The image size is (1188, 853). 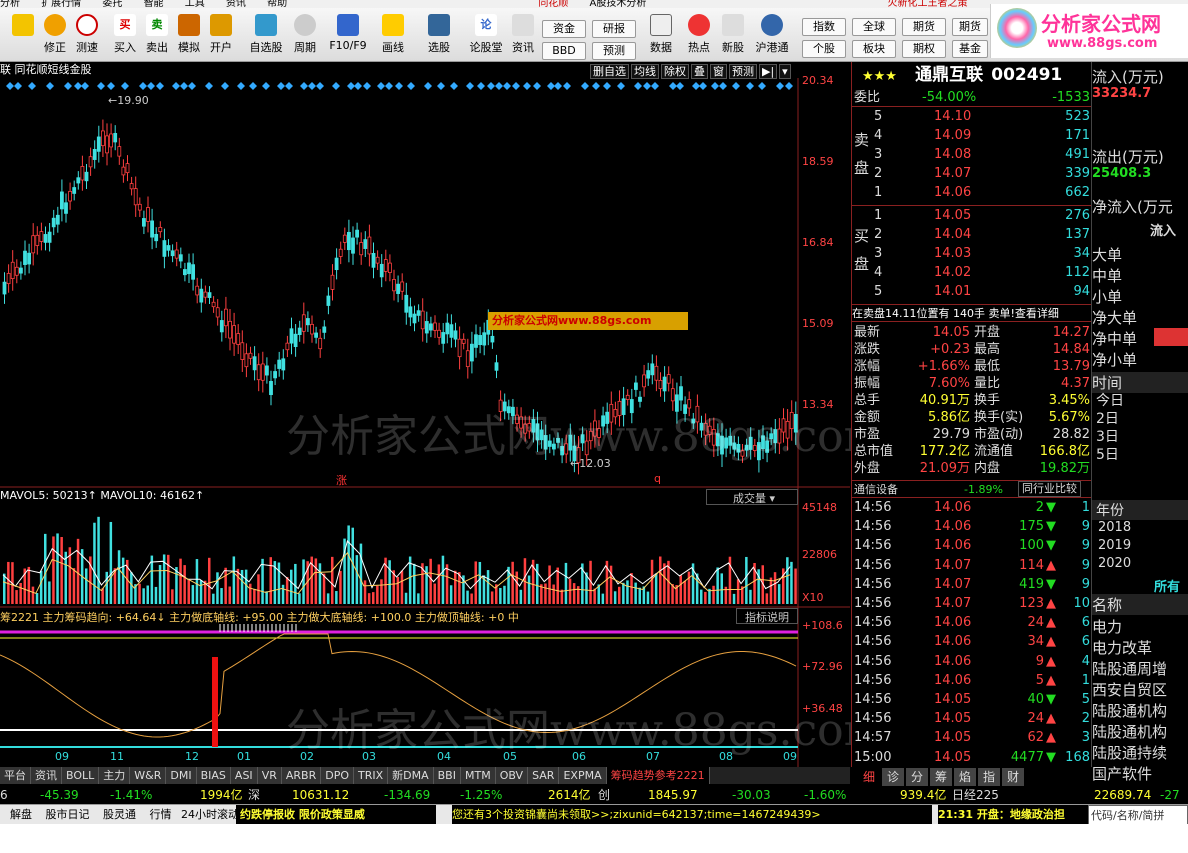 What do you see at coordinates (336, 815) in the screenshot?
I see `news-ticker: 约跌停报收 限价政策显威` at bounding box center [336, 815].